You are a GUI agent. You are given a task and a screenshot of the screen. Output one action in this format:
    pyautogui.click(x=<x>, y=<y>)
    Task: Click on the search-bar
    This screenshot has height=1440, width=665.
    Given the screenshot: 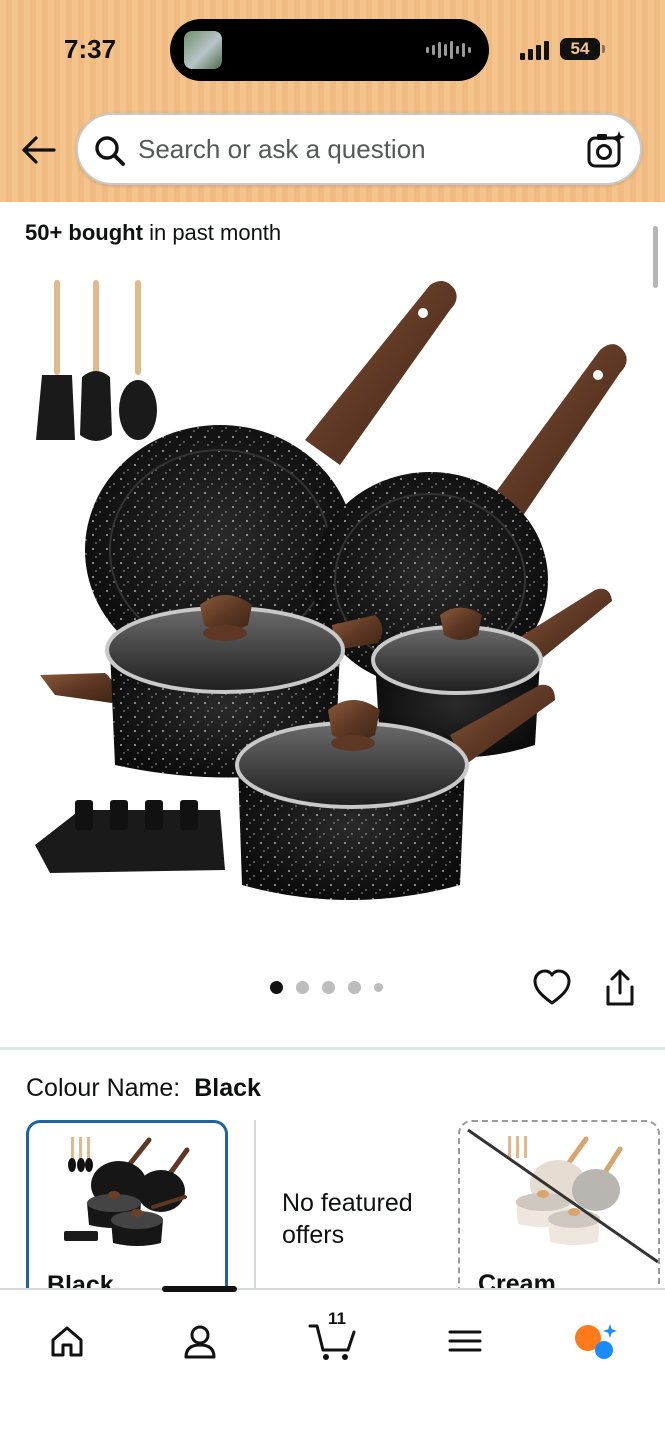 What is the action you would take?
    pyautogui.click(x=359, y=149)
    